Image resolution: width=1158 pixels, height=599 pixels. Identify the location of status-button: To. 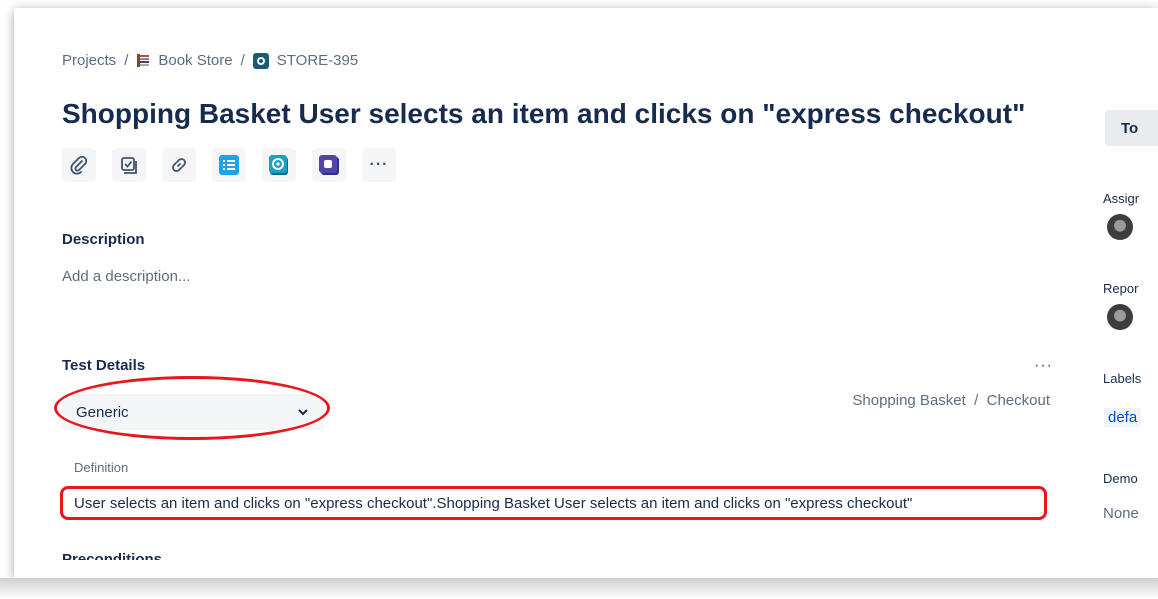
(1131, 128).